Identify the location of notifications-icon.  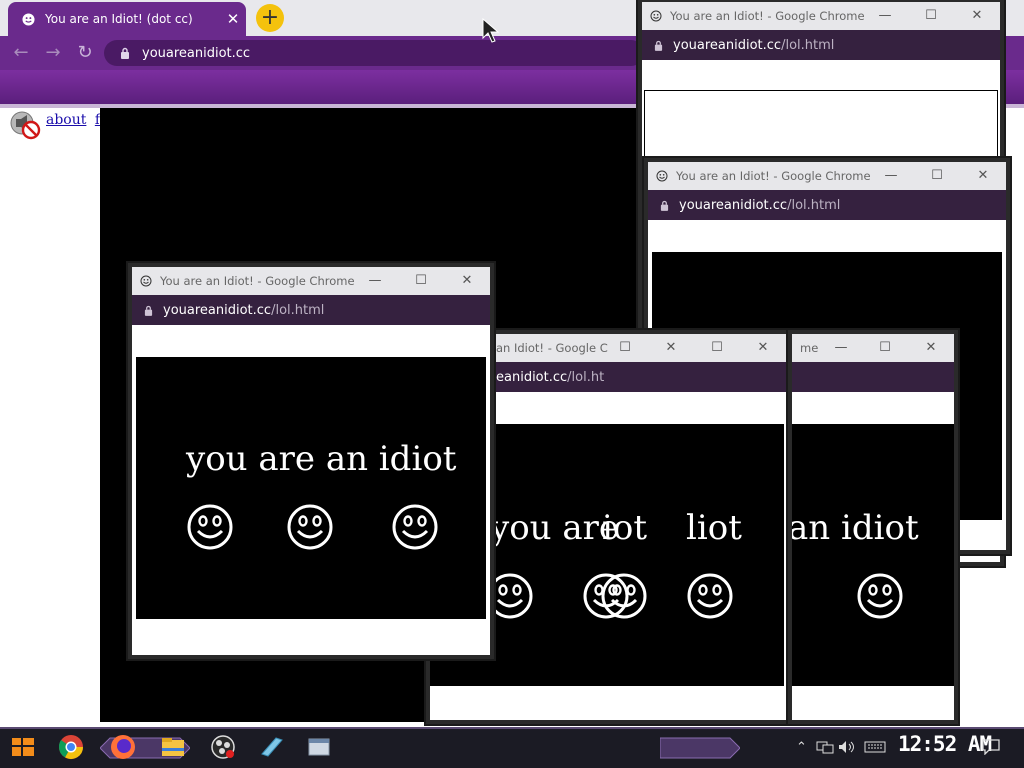
(991, 747).